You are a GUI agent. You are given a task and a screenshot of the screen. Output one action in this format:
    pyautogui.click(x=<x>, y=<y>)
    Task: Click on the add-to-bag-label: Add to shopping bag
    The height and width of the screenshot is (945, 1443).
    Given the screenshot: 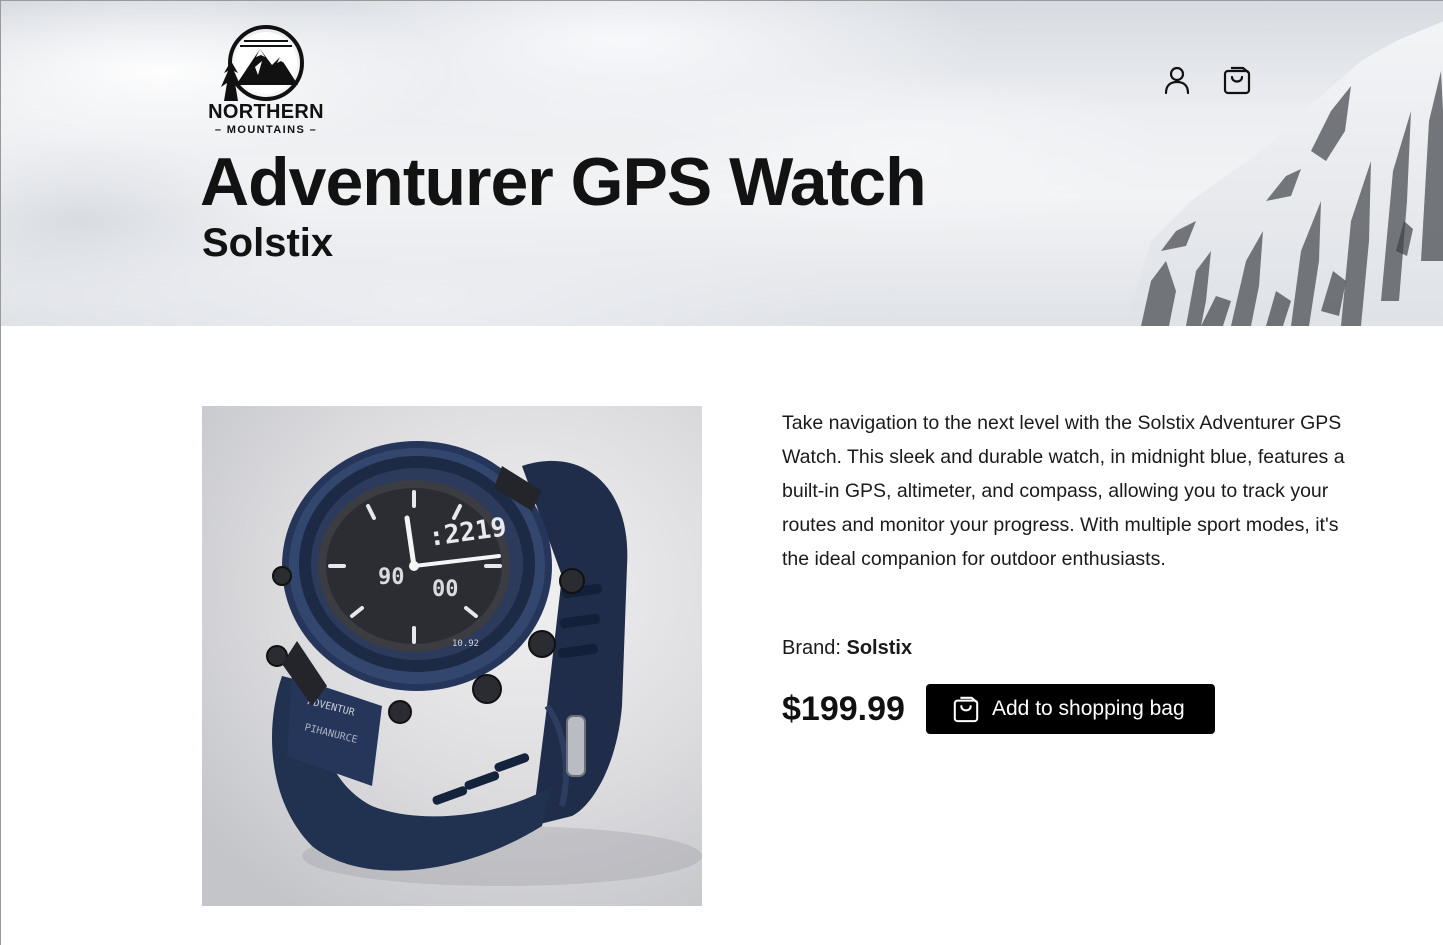 What is the action you would take?
    pyautogui.click(x=1088, y=708)
    